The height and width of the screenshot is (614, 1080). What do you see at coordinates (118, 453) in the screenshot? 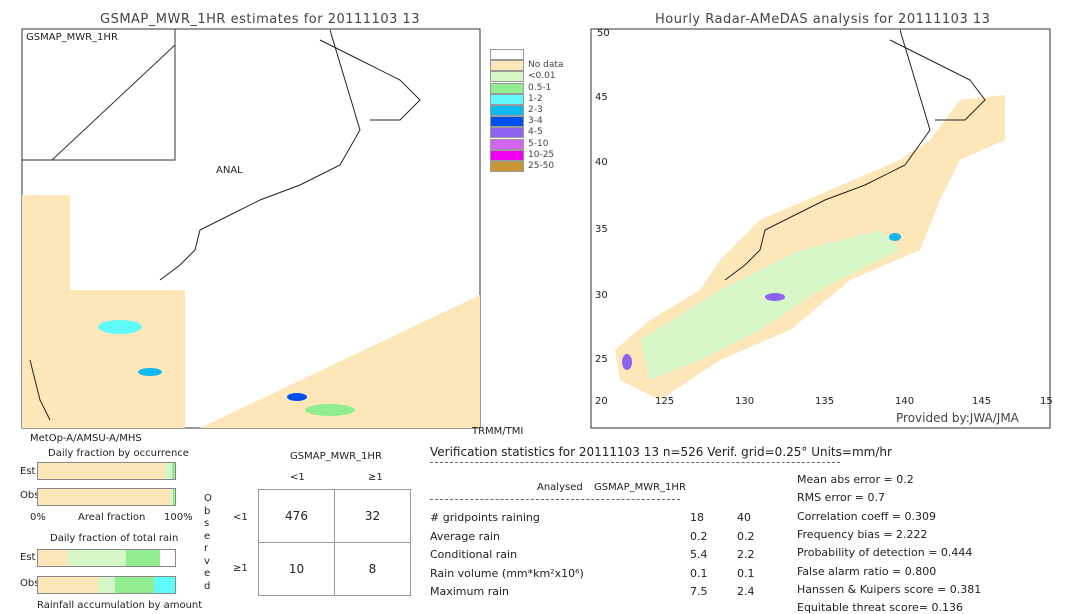
I see `occ-title: Daily fraction by occurrence` at bounding box center [118, 453].